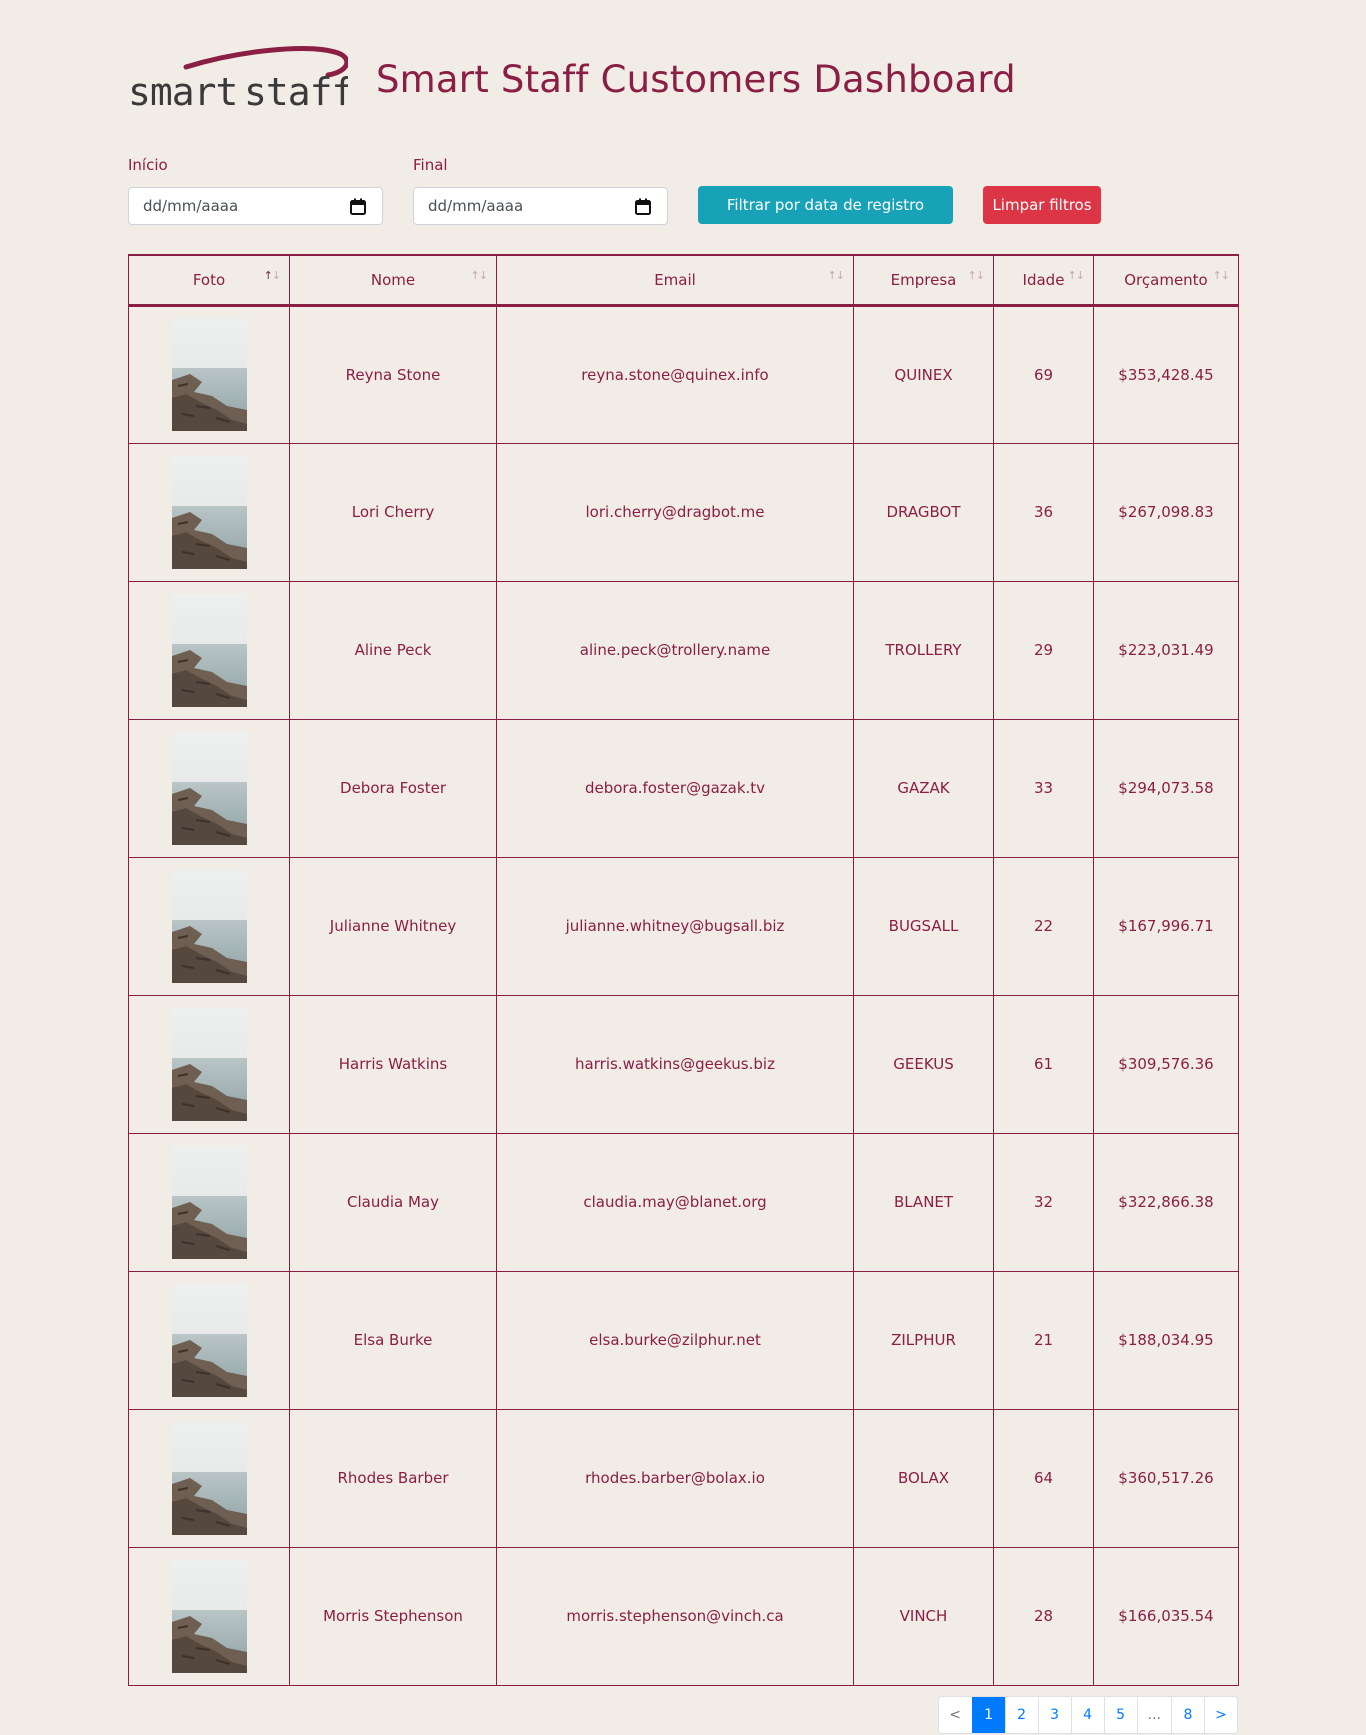  I want to click on column-header-label: Idade, so click(1043, 279).